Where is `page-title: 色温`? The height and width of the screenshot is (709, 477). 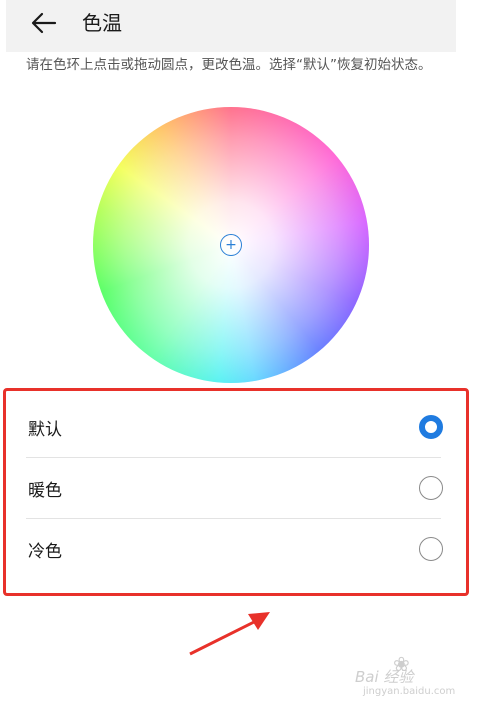
page-title: 色温 is located at coordinates (102, 23).